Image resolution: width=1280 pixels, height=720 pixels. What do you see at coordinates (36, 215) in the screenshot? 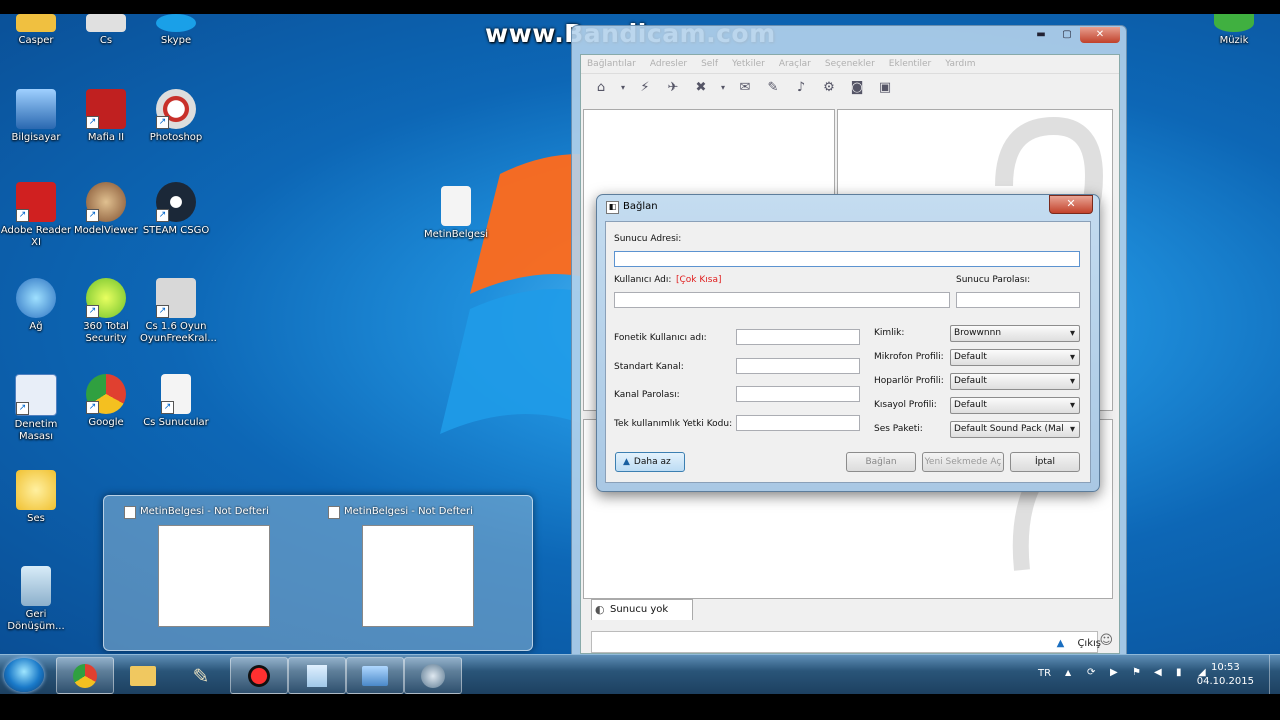
I see `desktop-icon-adobe-reader: ↗ Adobe Reader XI` at bounding box center [36, 215].